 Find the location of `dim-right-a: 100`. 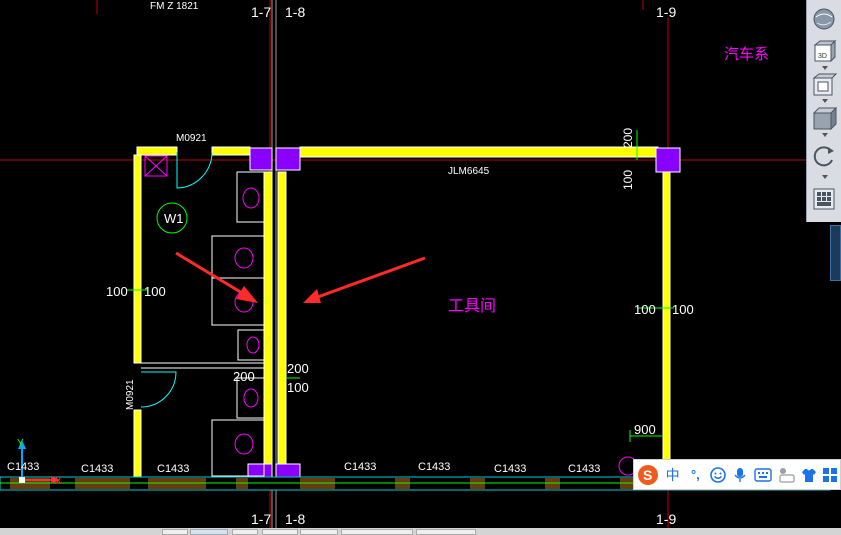

dim-right-a: 100 is located at coordinates (645, 309).